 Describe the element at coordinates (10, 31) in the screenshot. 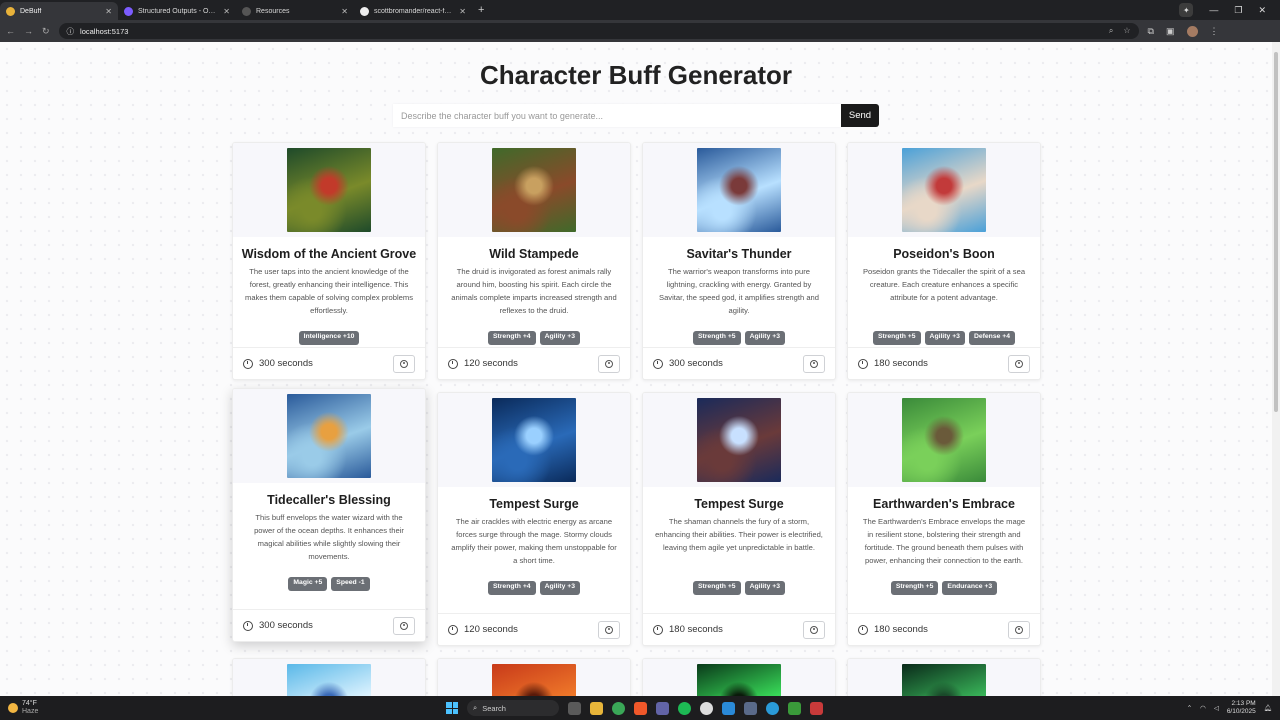

I see `back-icon: ←` at that location.